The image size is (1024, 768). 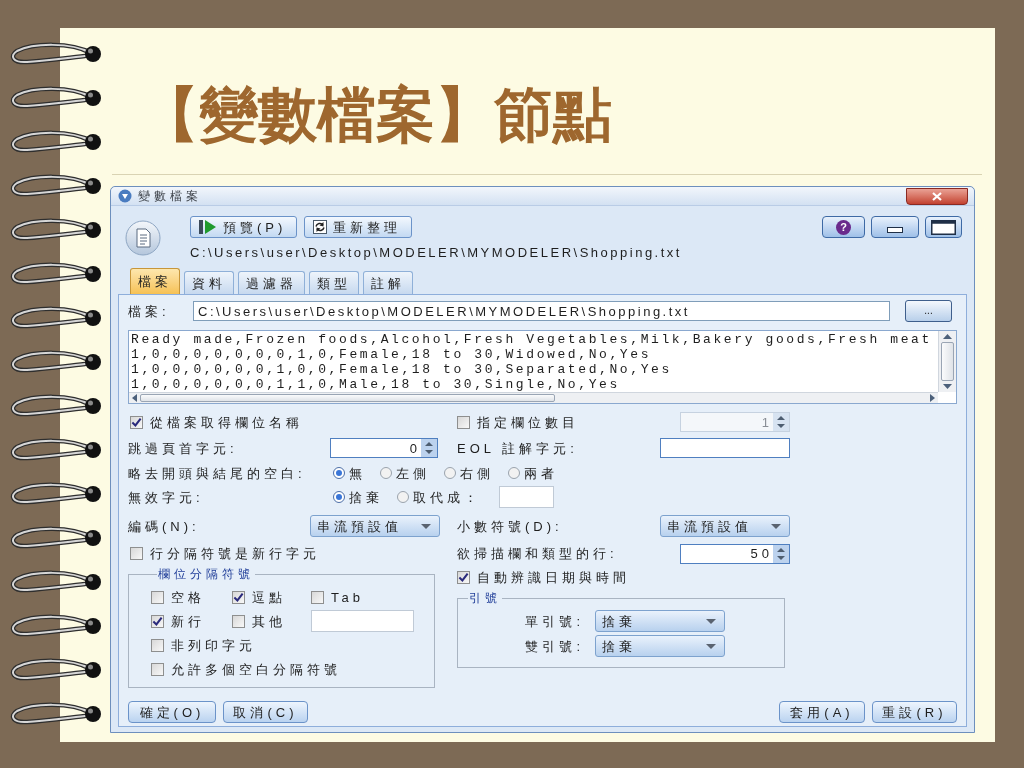 What do you see at coordinates (269, 597) in the screenshot?
I see `checkbox-label: 逗點` at bounding box center [269, 597].